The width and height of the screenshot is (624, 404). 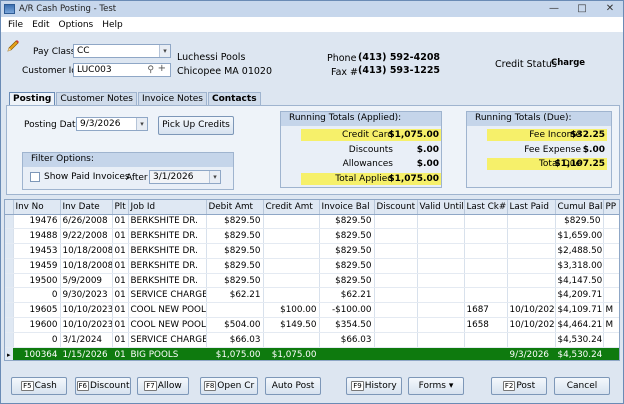 What do you see at coordinates (86, 207) in the screenshot?
I see `column-header-inv-date: Inv Date` at bounding box center [86, 207].